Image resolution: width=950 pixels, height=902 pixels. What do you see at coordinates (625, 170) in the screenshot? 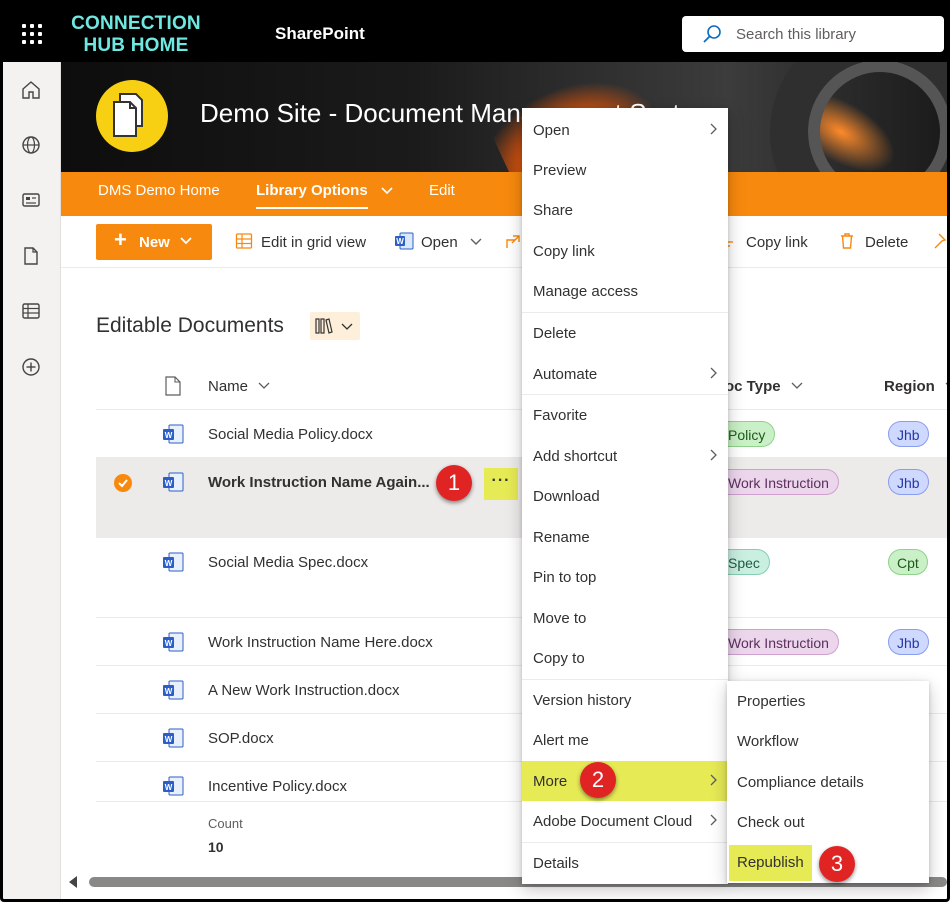
I see `menu-item-preview: Preview` at bounding box center [625, 170].